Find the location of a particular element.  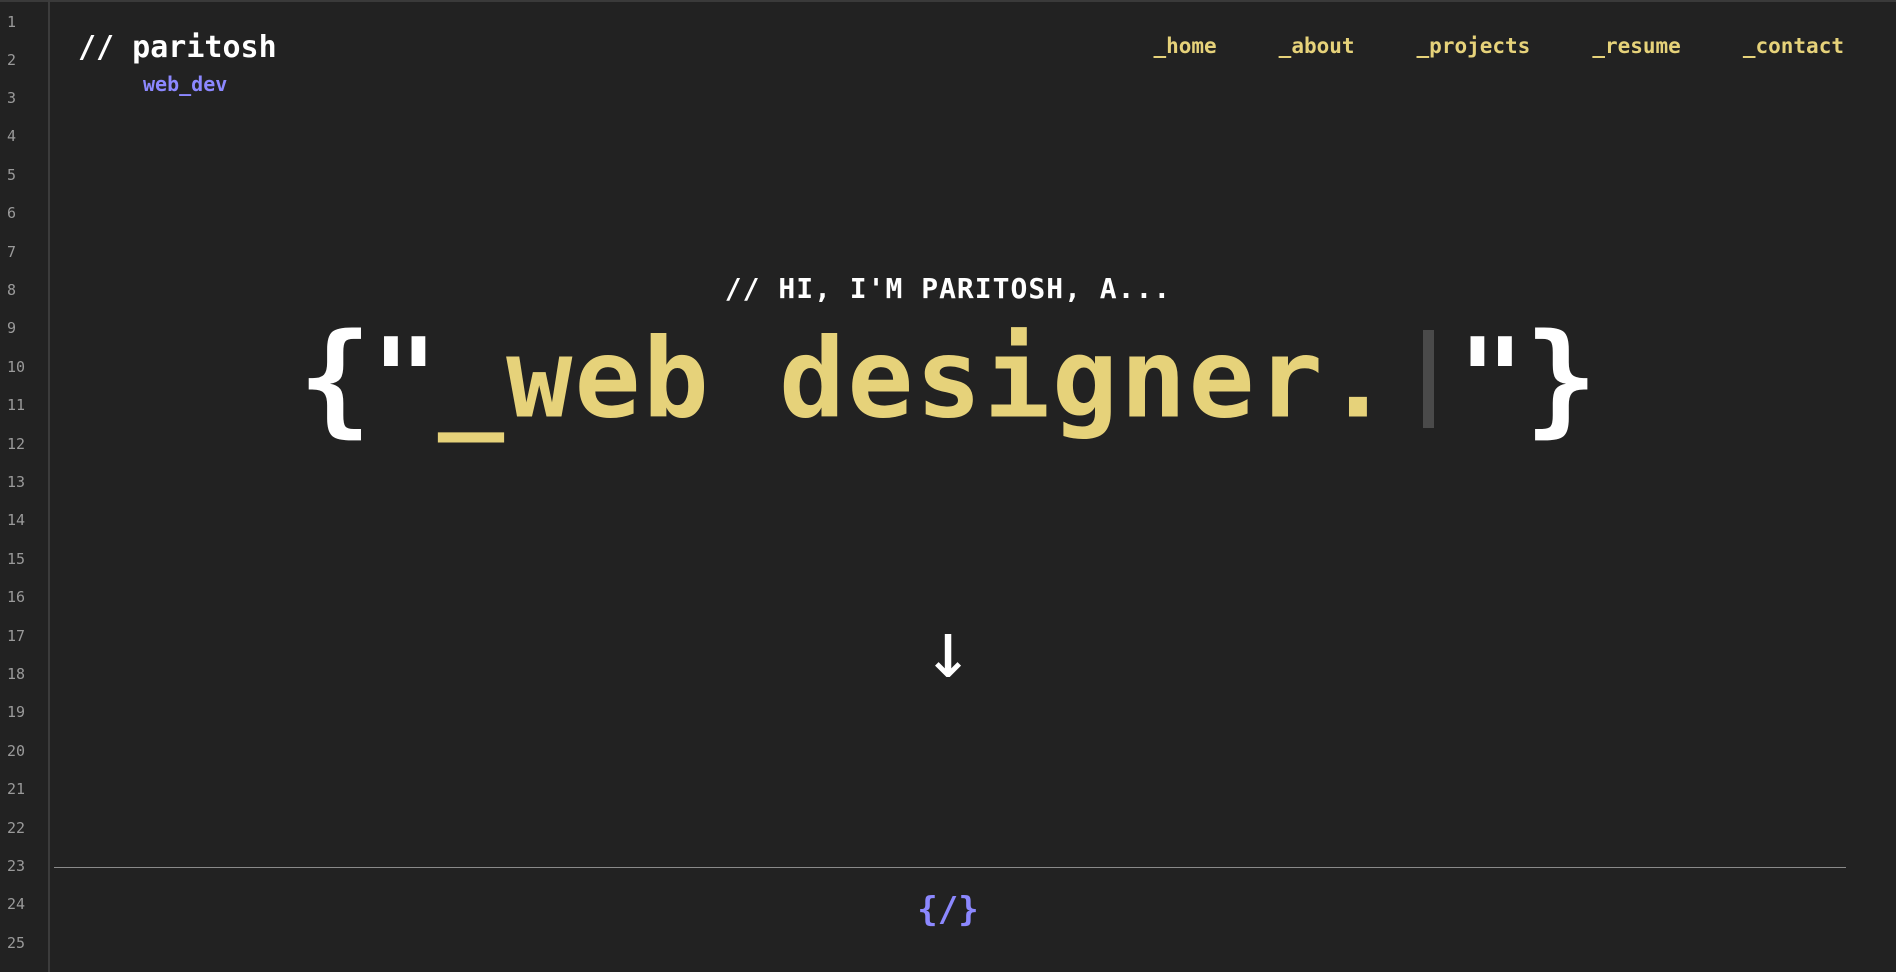

line-number: 1 is located at coordinates (12, 22).